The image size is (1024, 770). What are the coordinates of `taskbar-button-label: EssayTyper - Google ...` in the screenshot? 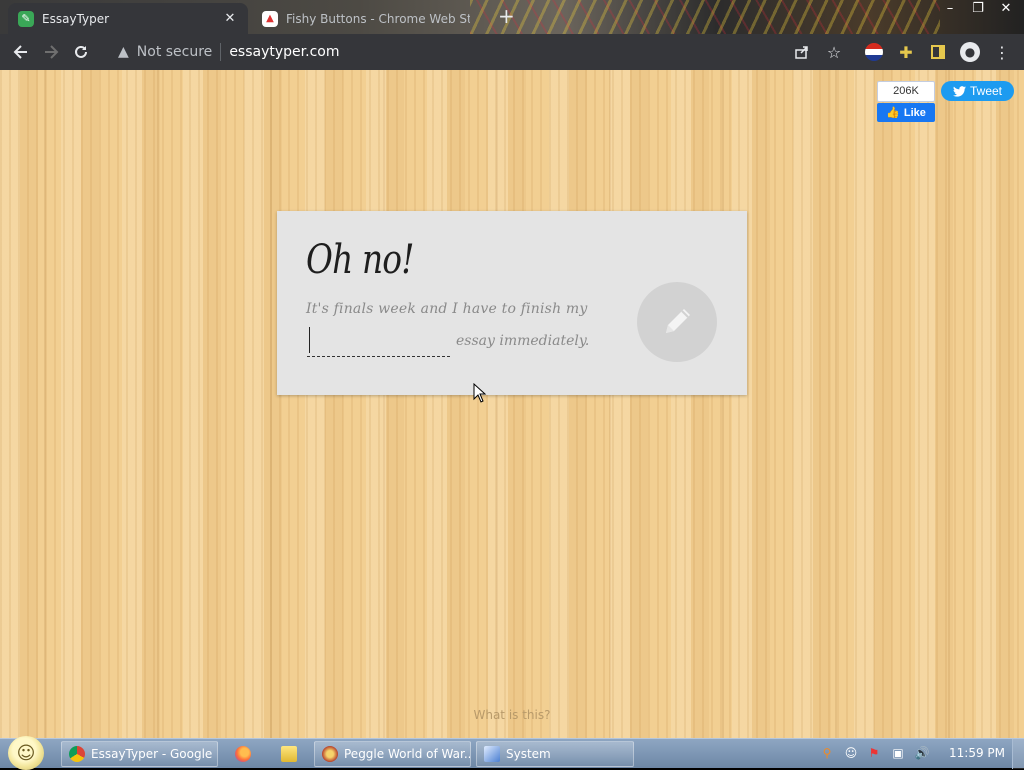 It's located at (154, 754).